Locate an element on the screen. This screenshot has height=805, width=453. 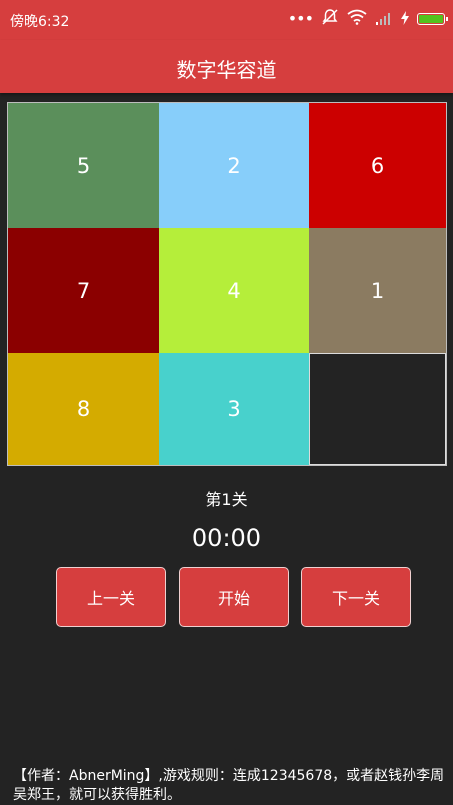
page-title: 数字华容道 is located at coordinates (226, 70).